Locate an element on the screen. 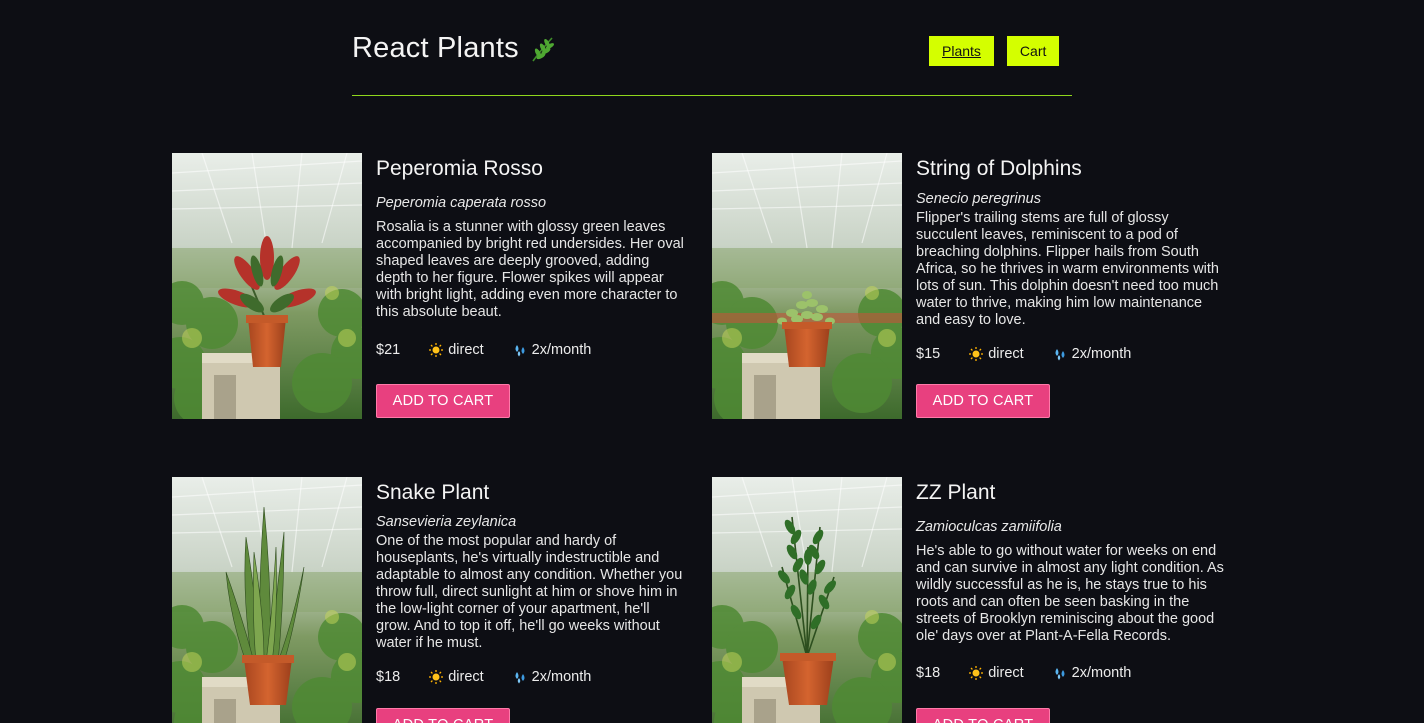 The image size is (1424, 723). plant-name: Peperomia Rosso is located at coordinates (531, 169).